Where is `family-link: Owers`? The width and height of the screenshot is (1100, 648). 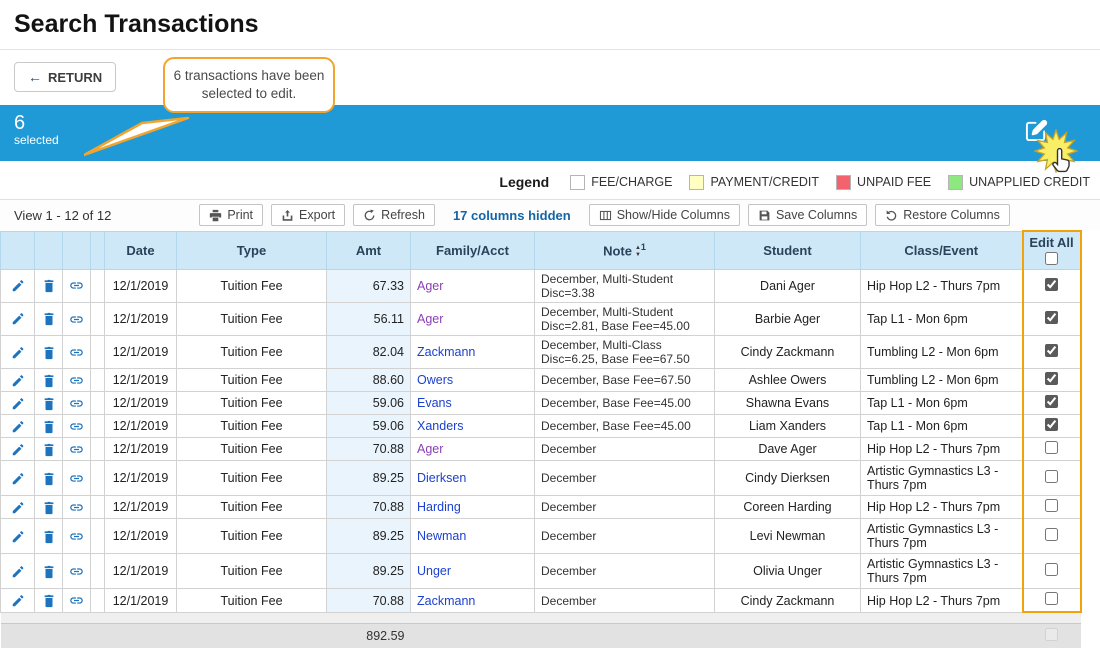 family-link: Owers is located at coordinates (435, 380).